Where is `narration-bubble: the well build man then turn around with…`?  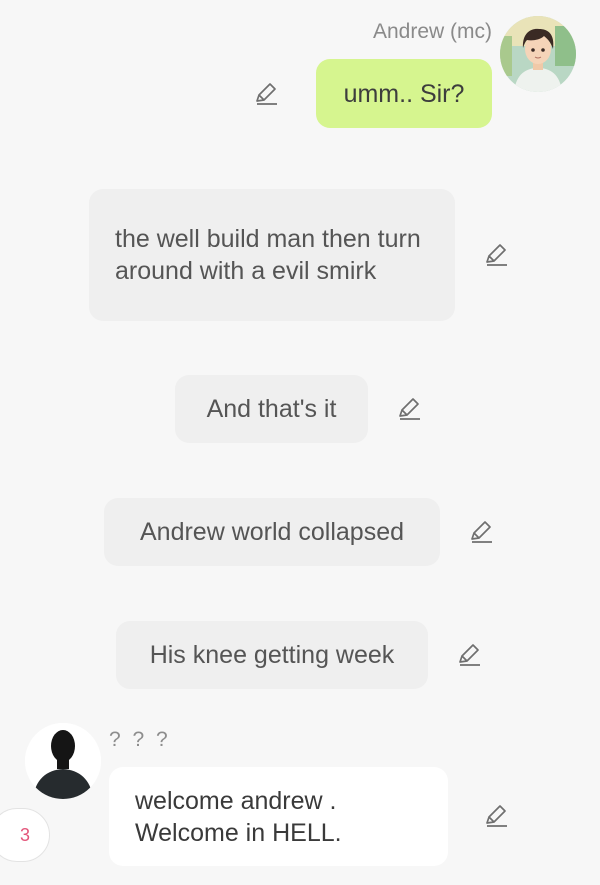
narration-bubble: the well build man then turn around with… is located at coordinates (272, 255).